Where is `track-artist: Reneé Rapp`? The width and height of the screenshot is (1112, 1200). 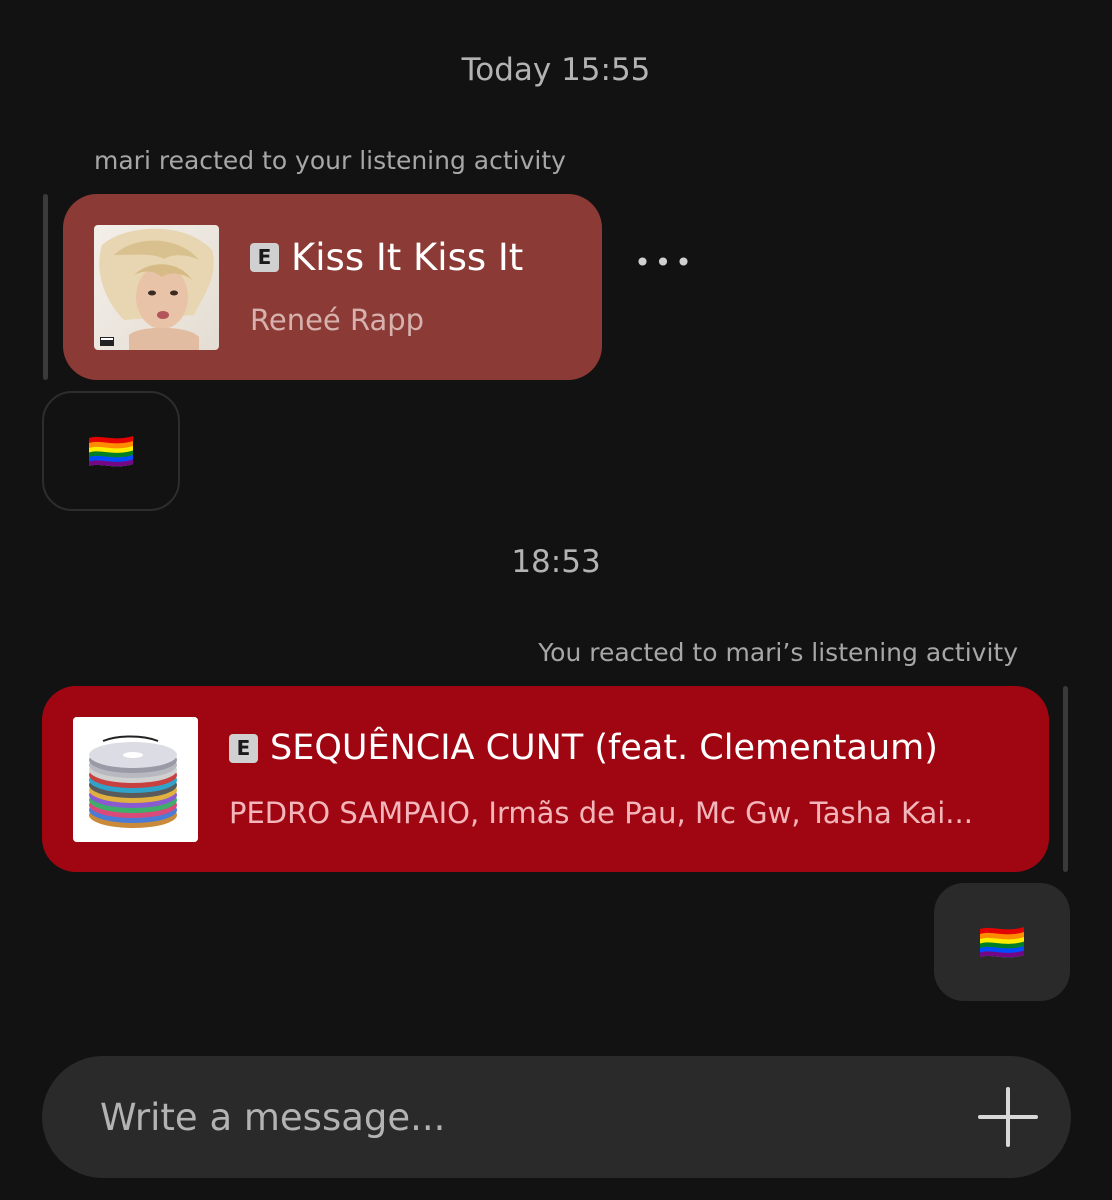 track-artist: Reneé Rapp is located at coordinates (337, 320).